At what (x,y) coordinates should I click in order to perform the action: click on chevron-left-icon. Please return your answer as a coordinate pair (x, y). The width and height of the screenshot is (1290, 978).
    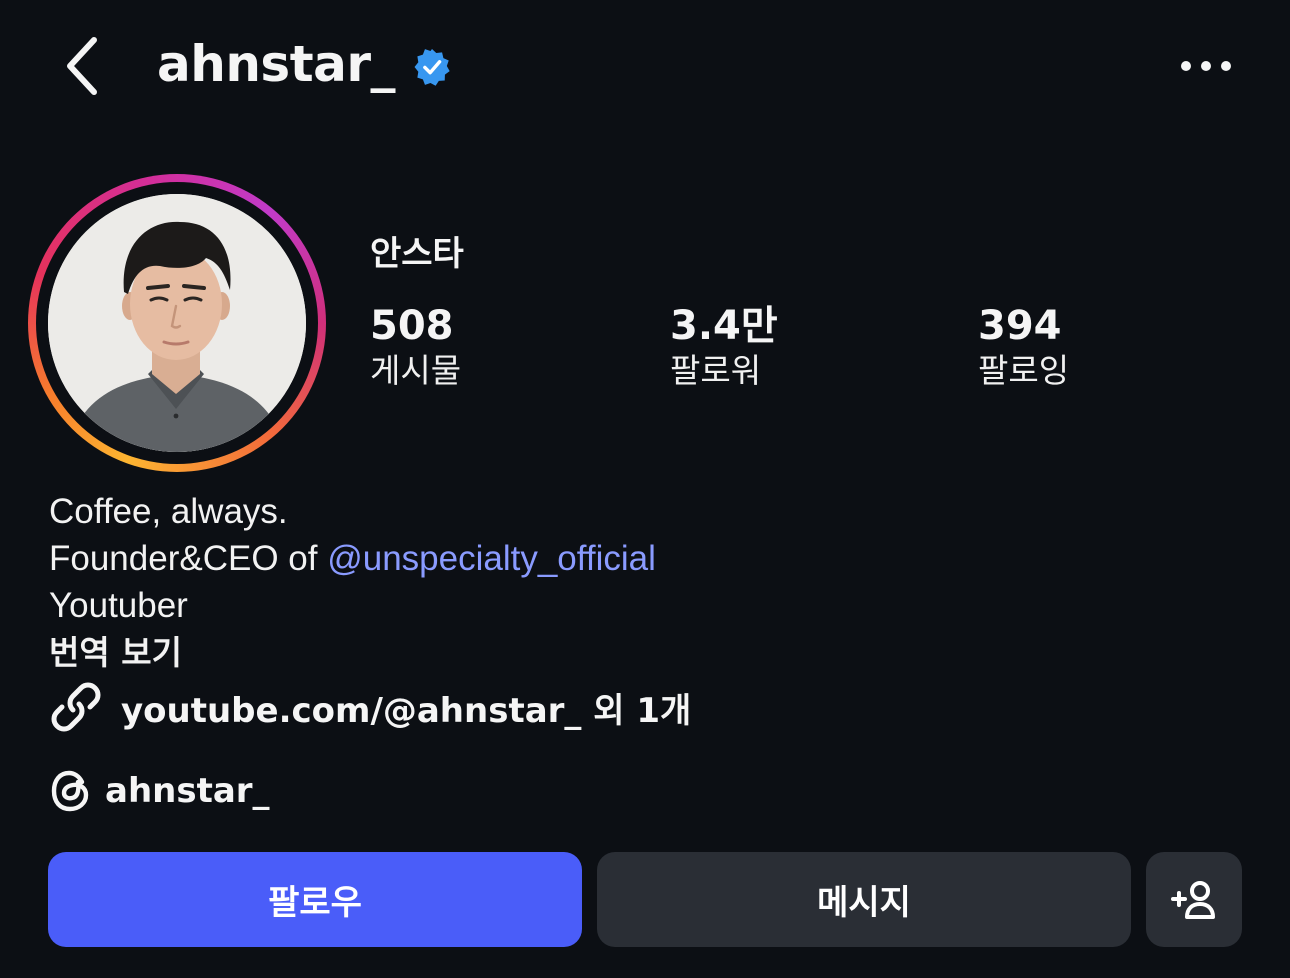
    Looking at the image, I should click on (82, 66).